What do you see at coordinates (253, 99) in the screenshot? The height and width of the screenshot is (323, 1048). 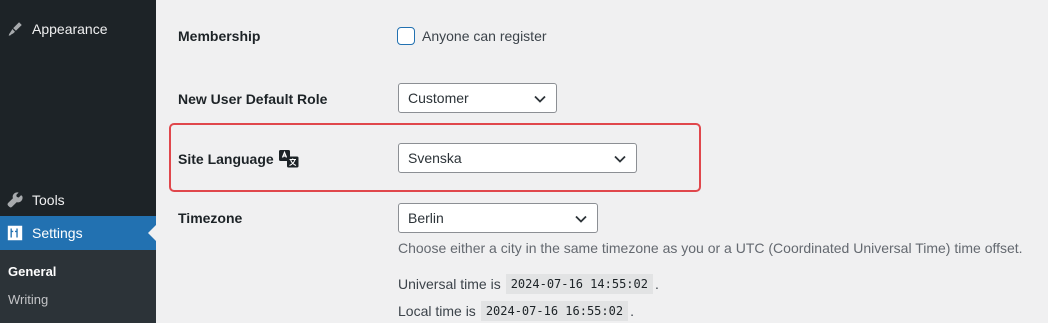 I see `default-role-label: New User Default Role` at bounding box center [253, 99].